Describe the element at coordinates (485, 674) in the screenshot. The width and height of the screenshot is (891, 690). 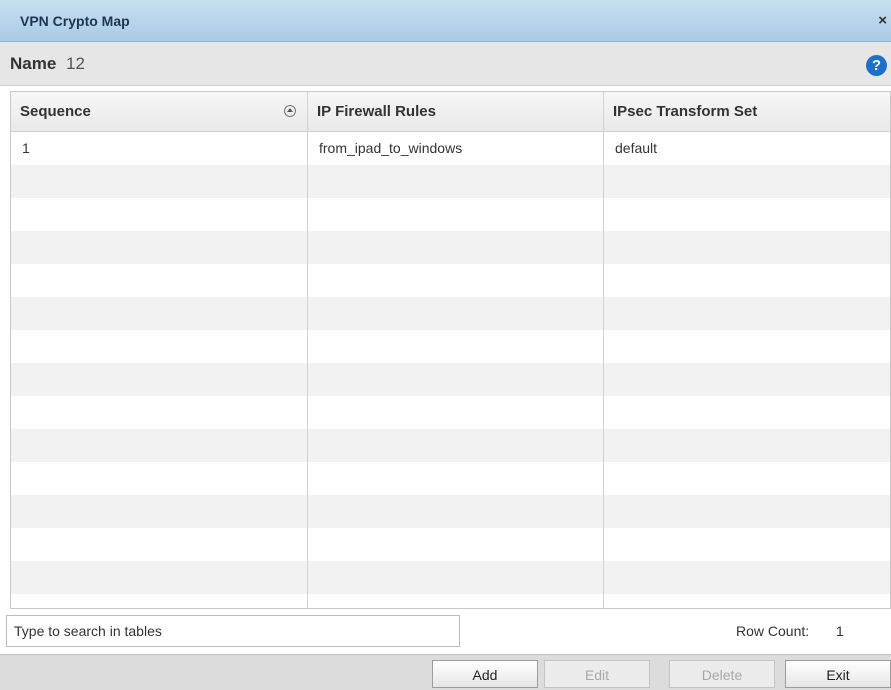
I see `add-button: Add` at that location.